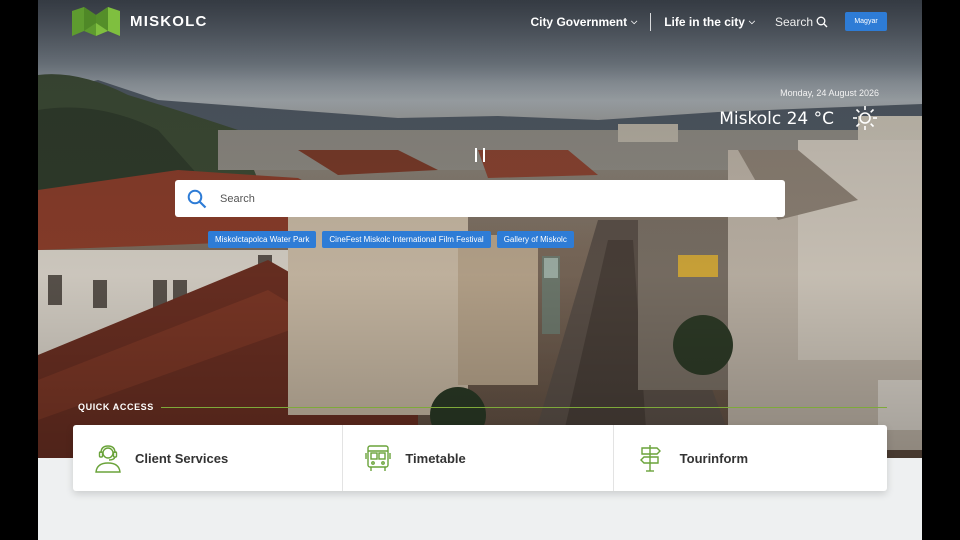 The image size is (960, 540). Describe the element at coordinates (524, 407) in the screenshot. I see `quick-access-divider` at that location.